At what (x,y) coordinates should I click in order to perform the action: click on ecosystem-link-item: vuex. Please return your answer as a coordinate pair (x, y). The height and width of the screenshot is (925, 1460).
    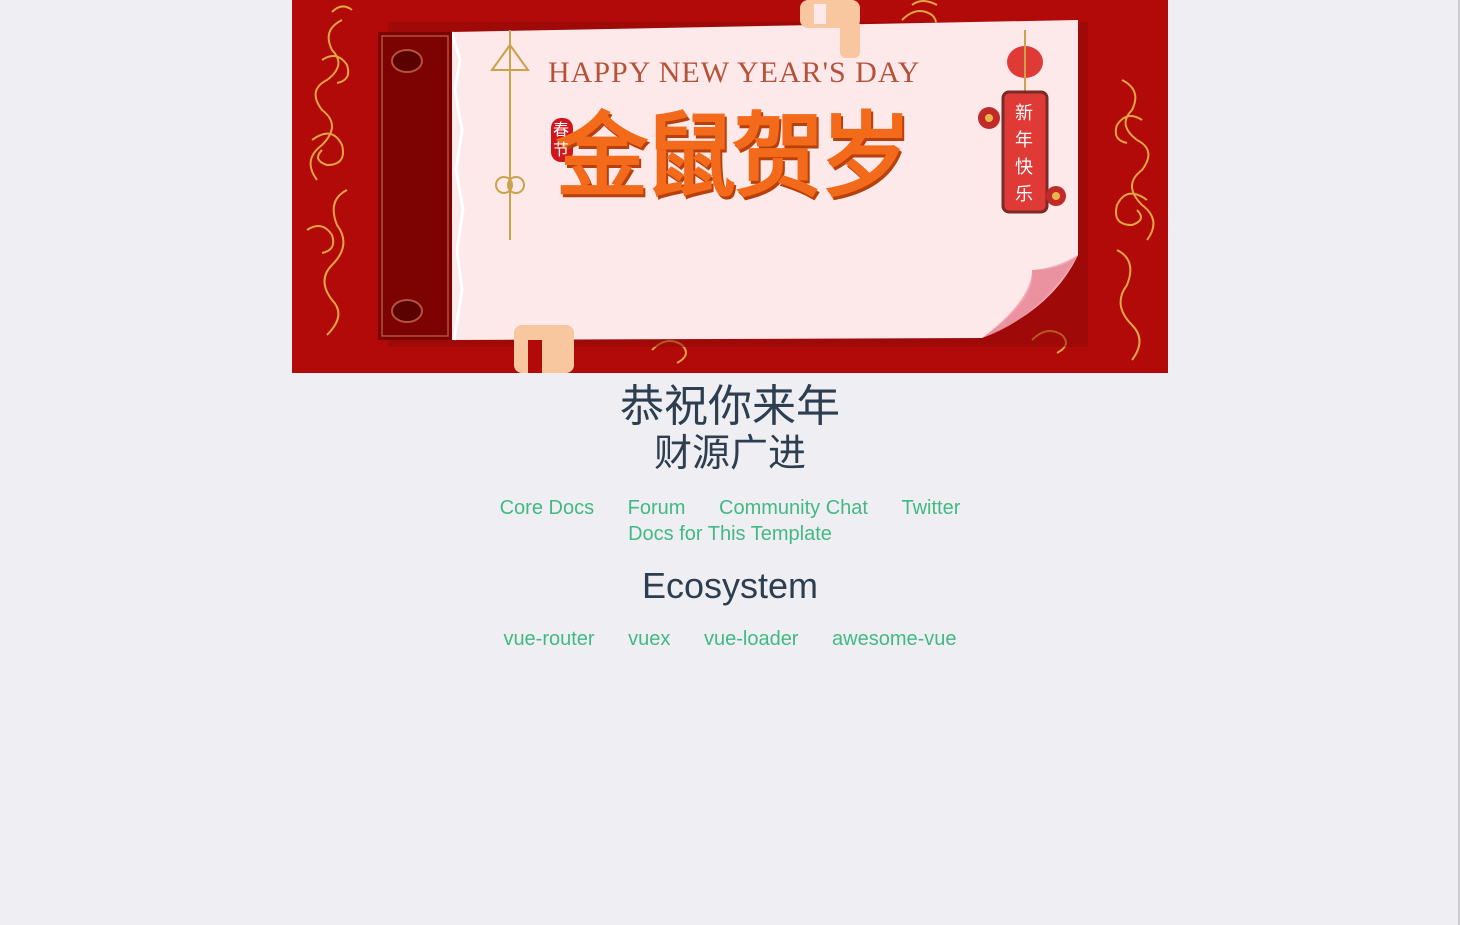
    Looking at the image, I should click on (649, 639).